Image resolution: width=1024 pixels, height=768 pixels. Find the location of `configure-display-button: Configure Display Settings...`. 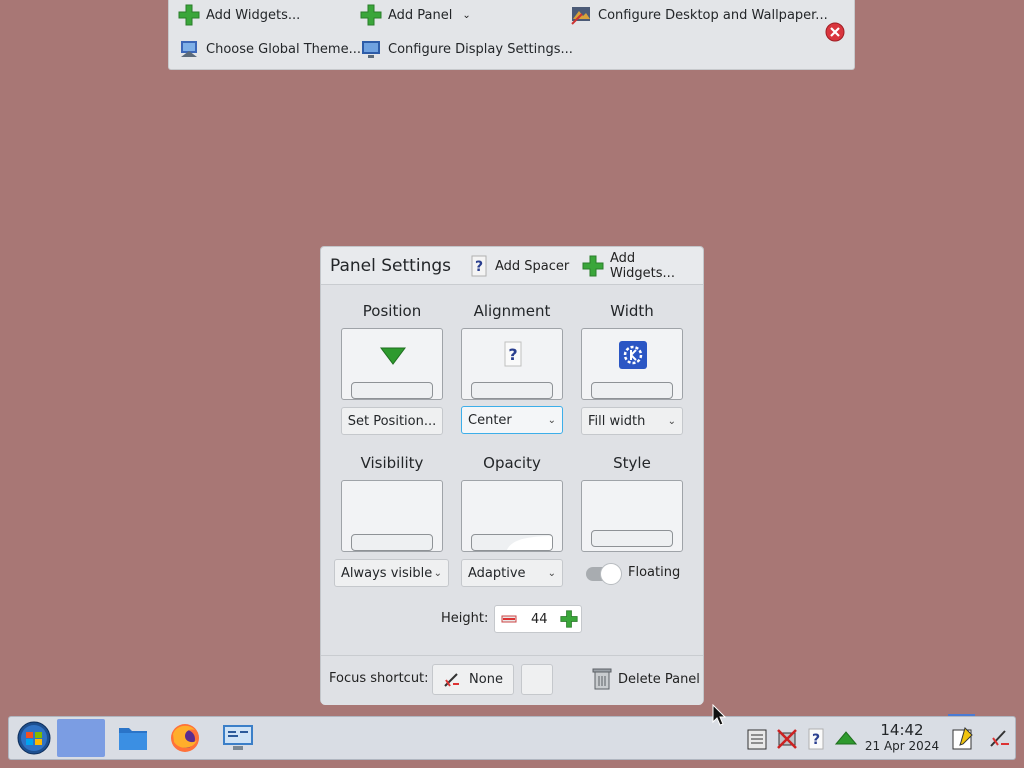

configure-display-button: Configure Display Settings... is located at coordinates (466, 49).